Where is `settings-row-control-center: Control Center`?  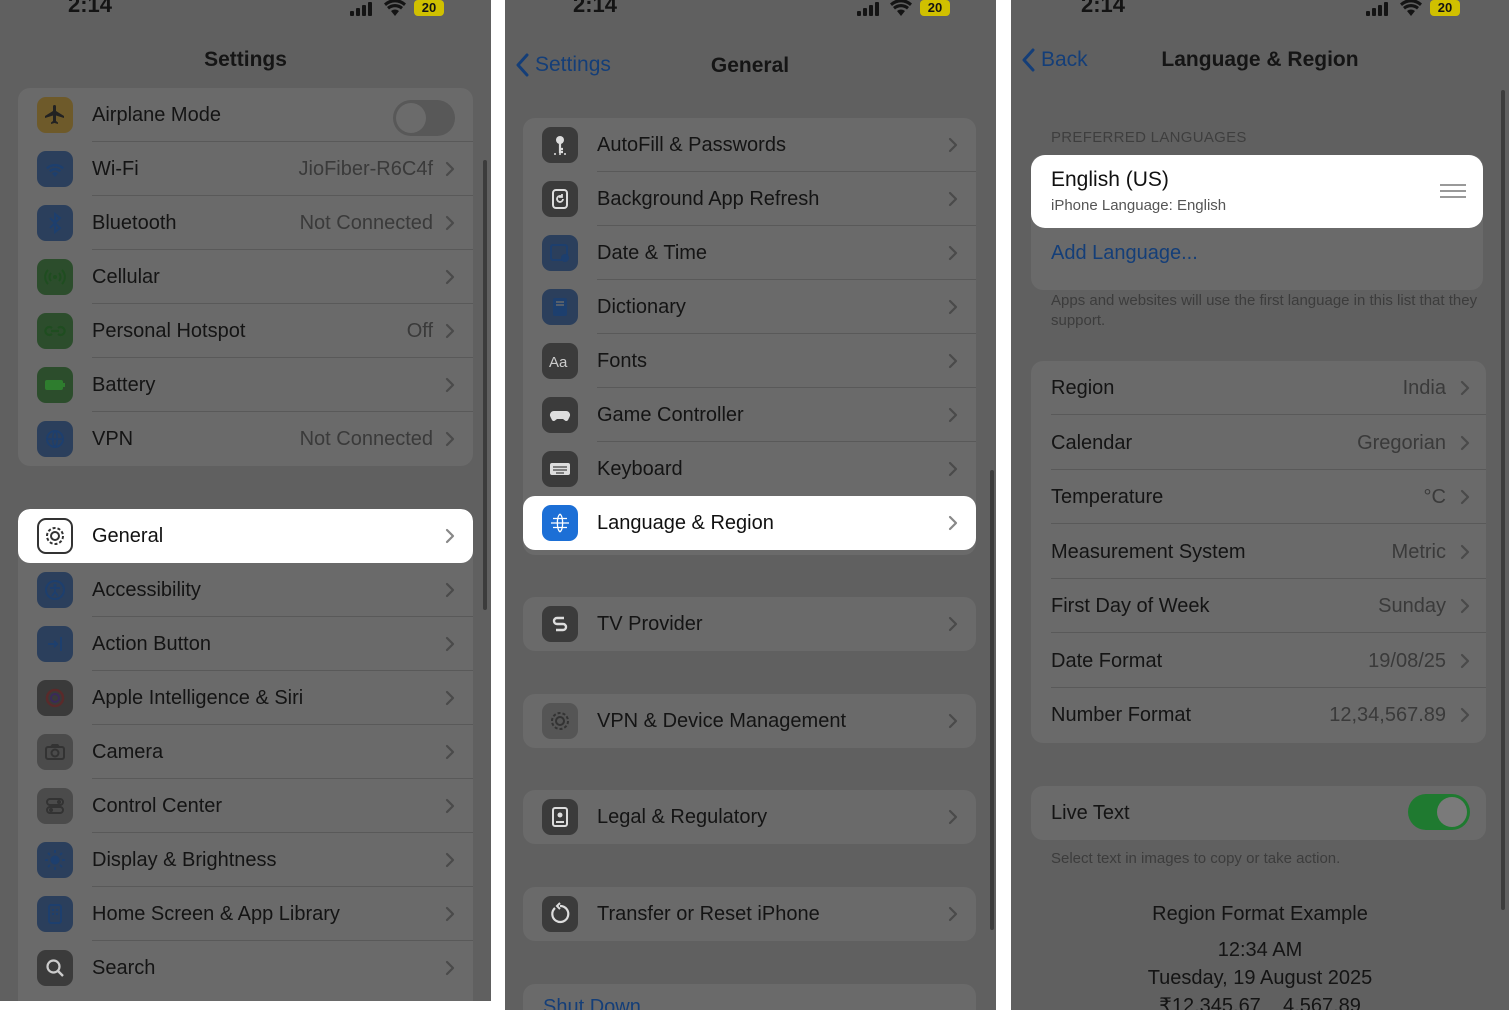 settings-row-control-center: Control Center is located at coordinates (245, 806).